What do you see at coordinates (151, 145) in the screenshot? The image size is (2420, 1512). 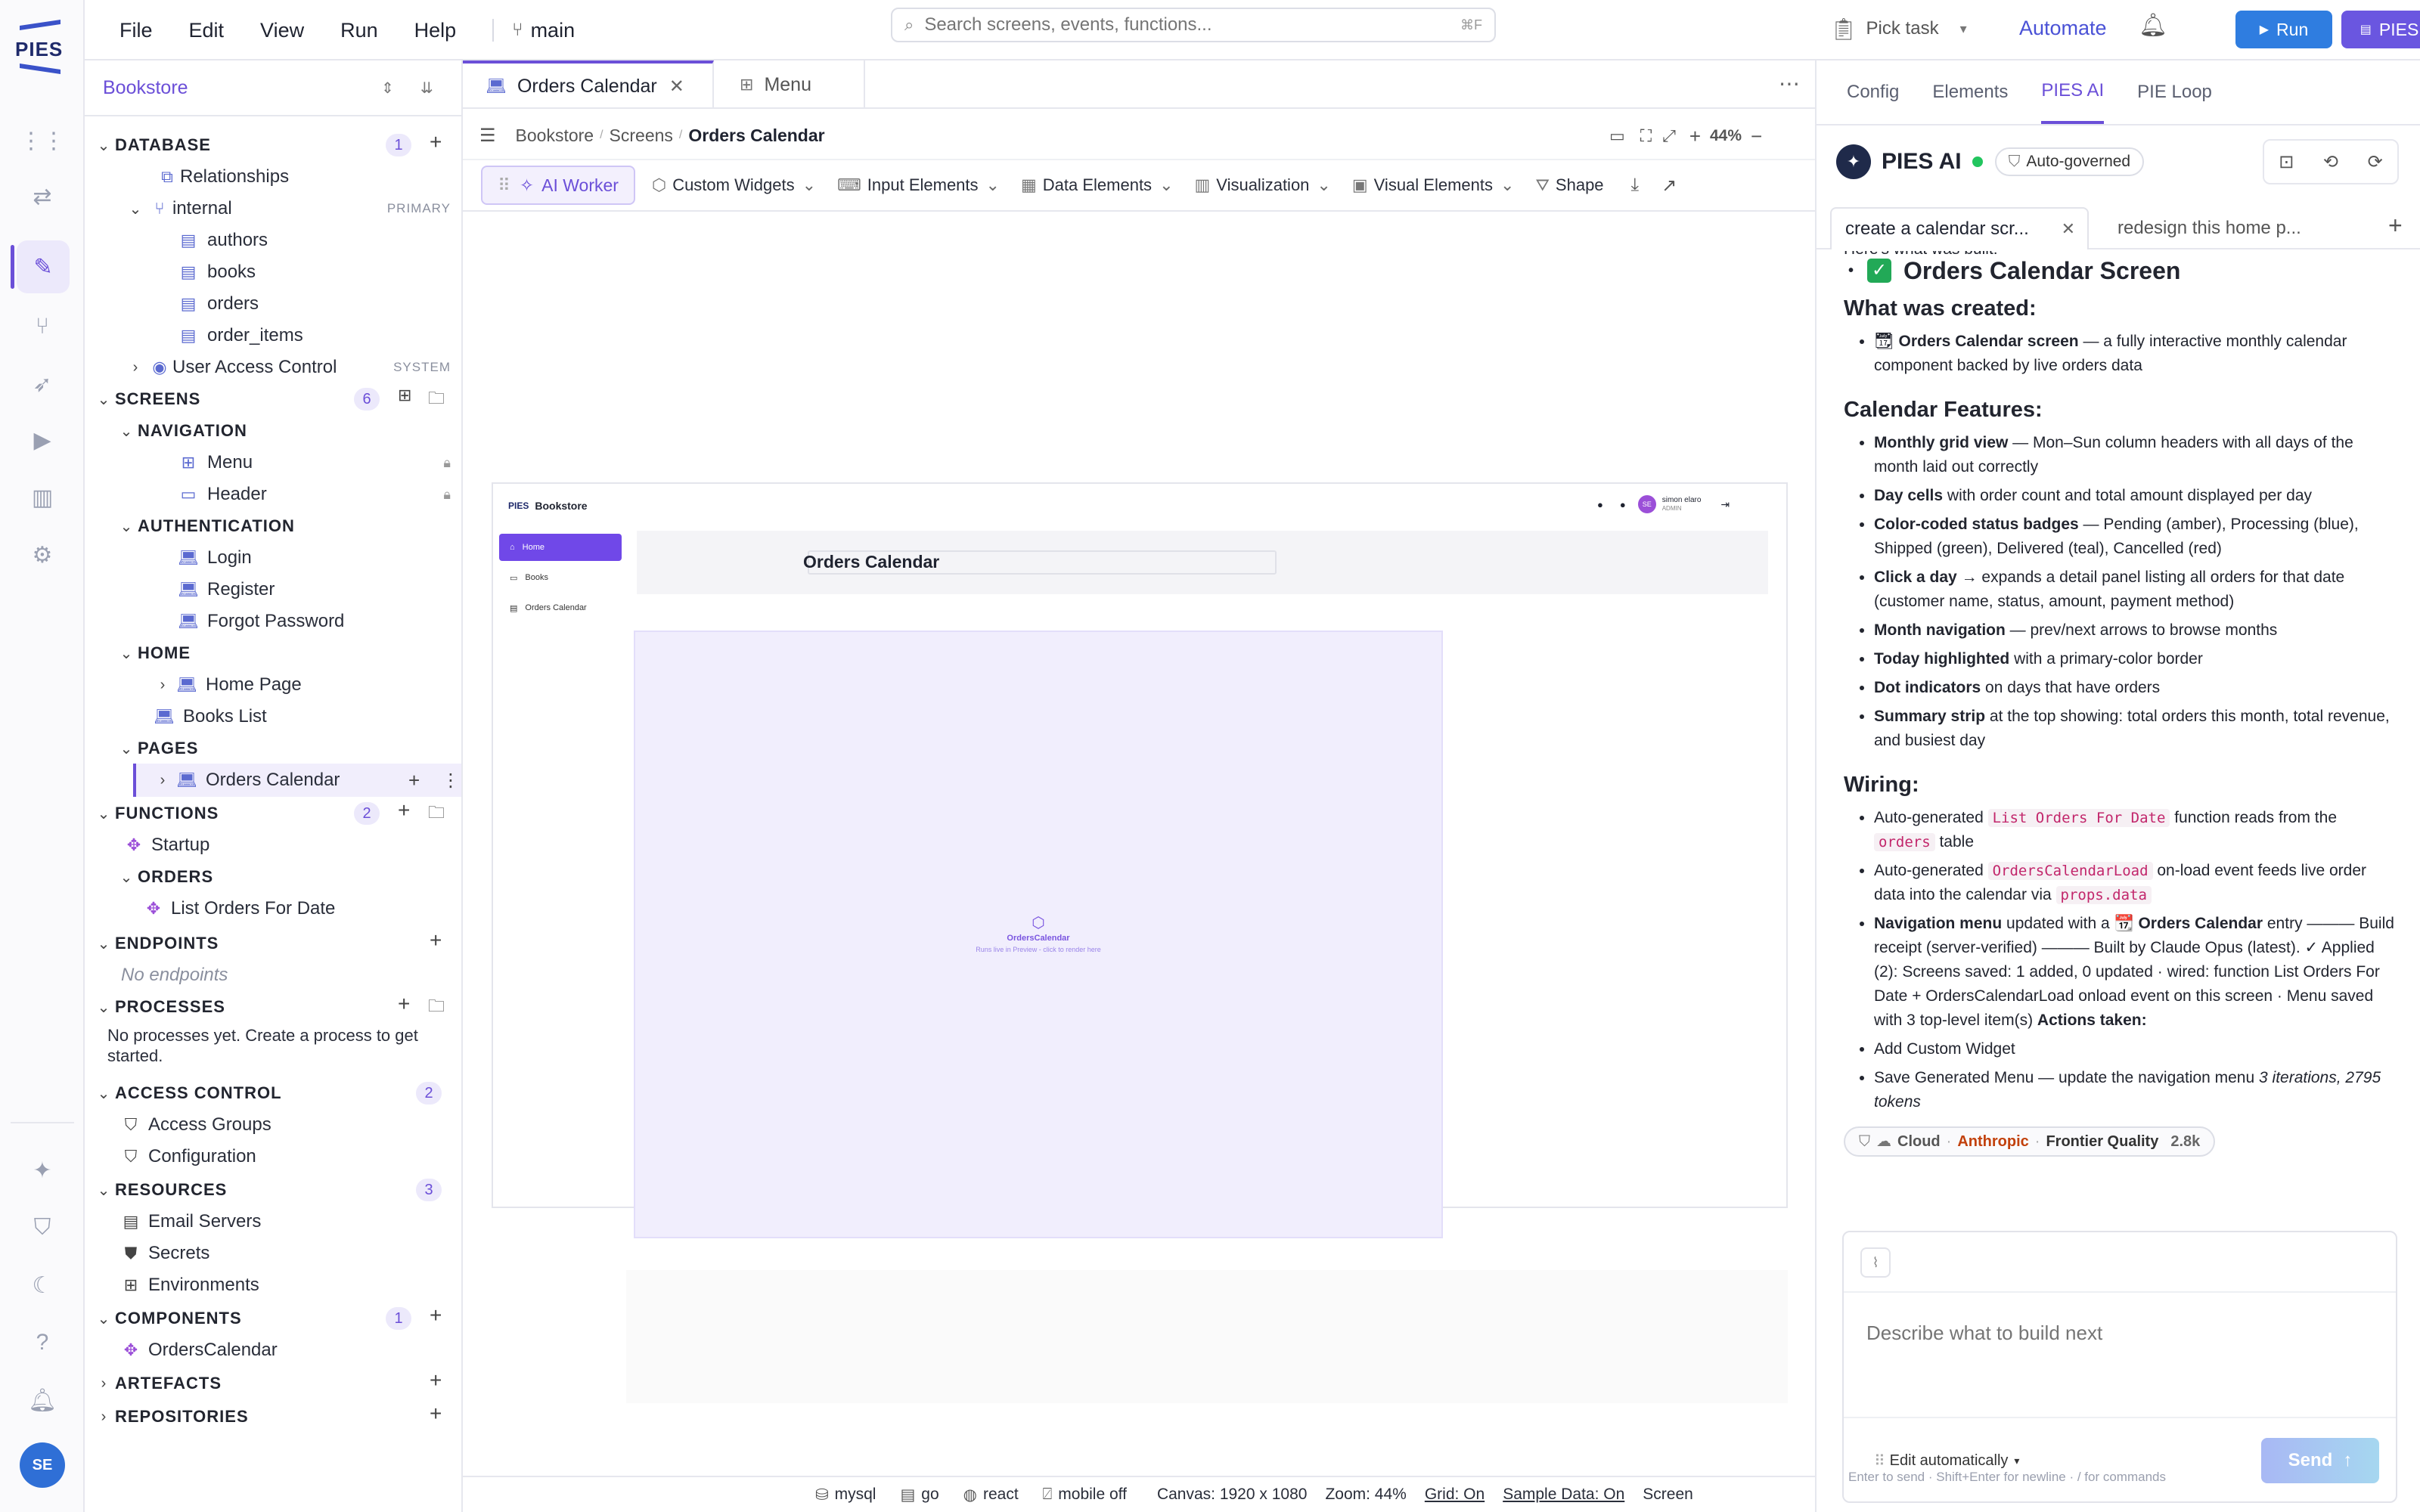 I see `section-database: ⌄ DATABASE` at bounding box center [151, 145].